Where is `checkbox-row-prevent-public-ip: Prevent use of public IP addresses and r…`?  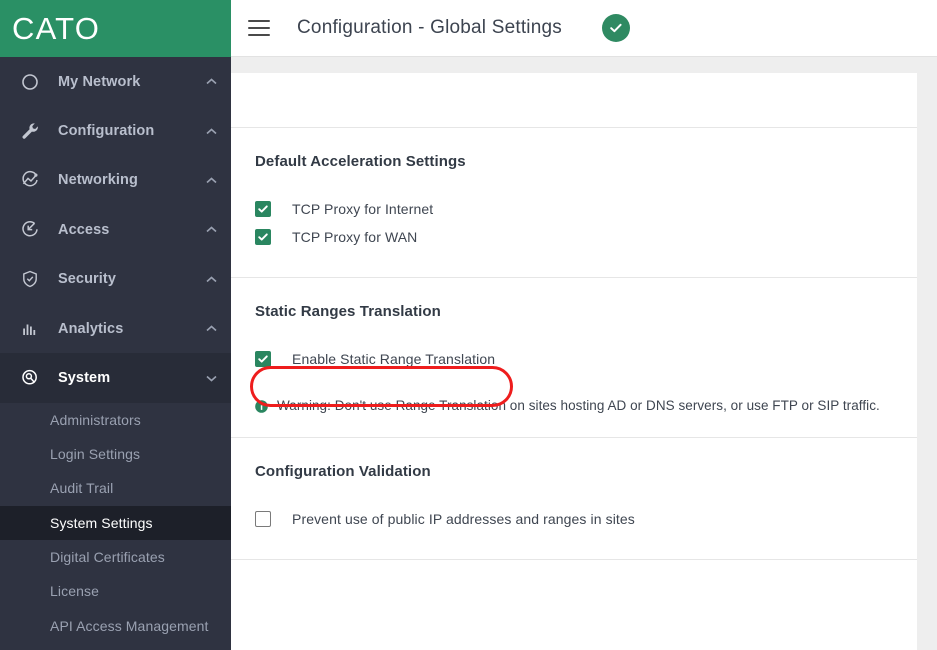 checkbox-row-prevent-public-ip: Prevent use of public IP addresses and r… is located at coordinates (574, 519).